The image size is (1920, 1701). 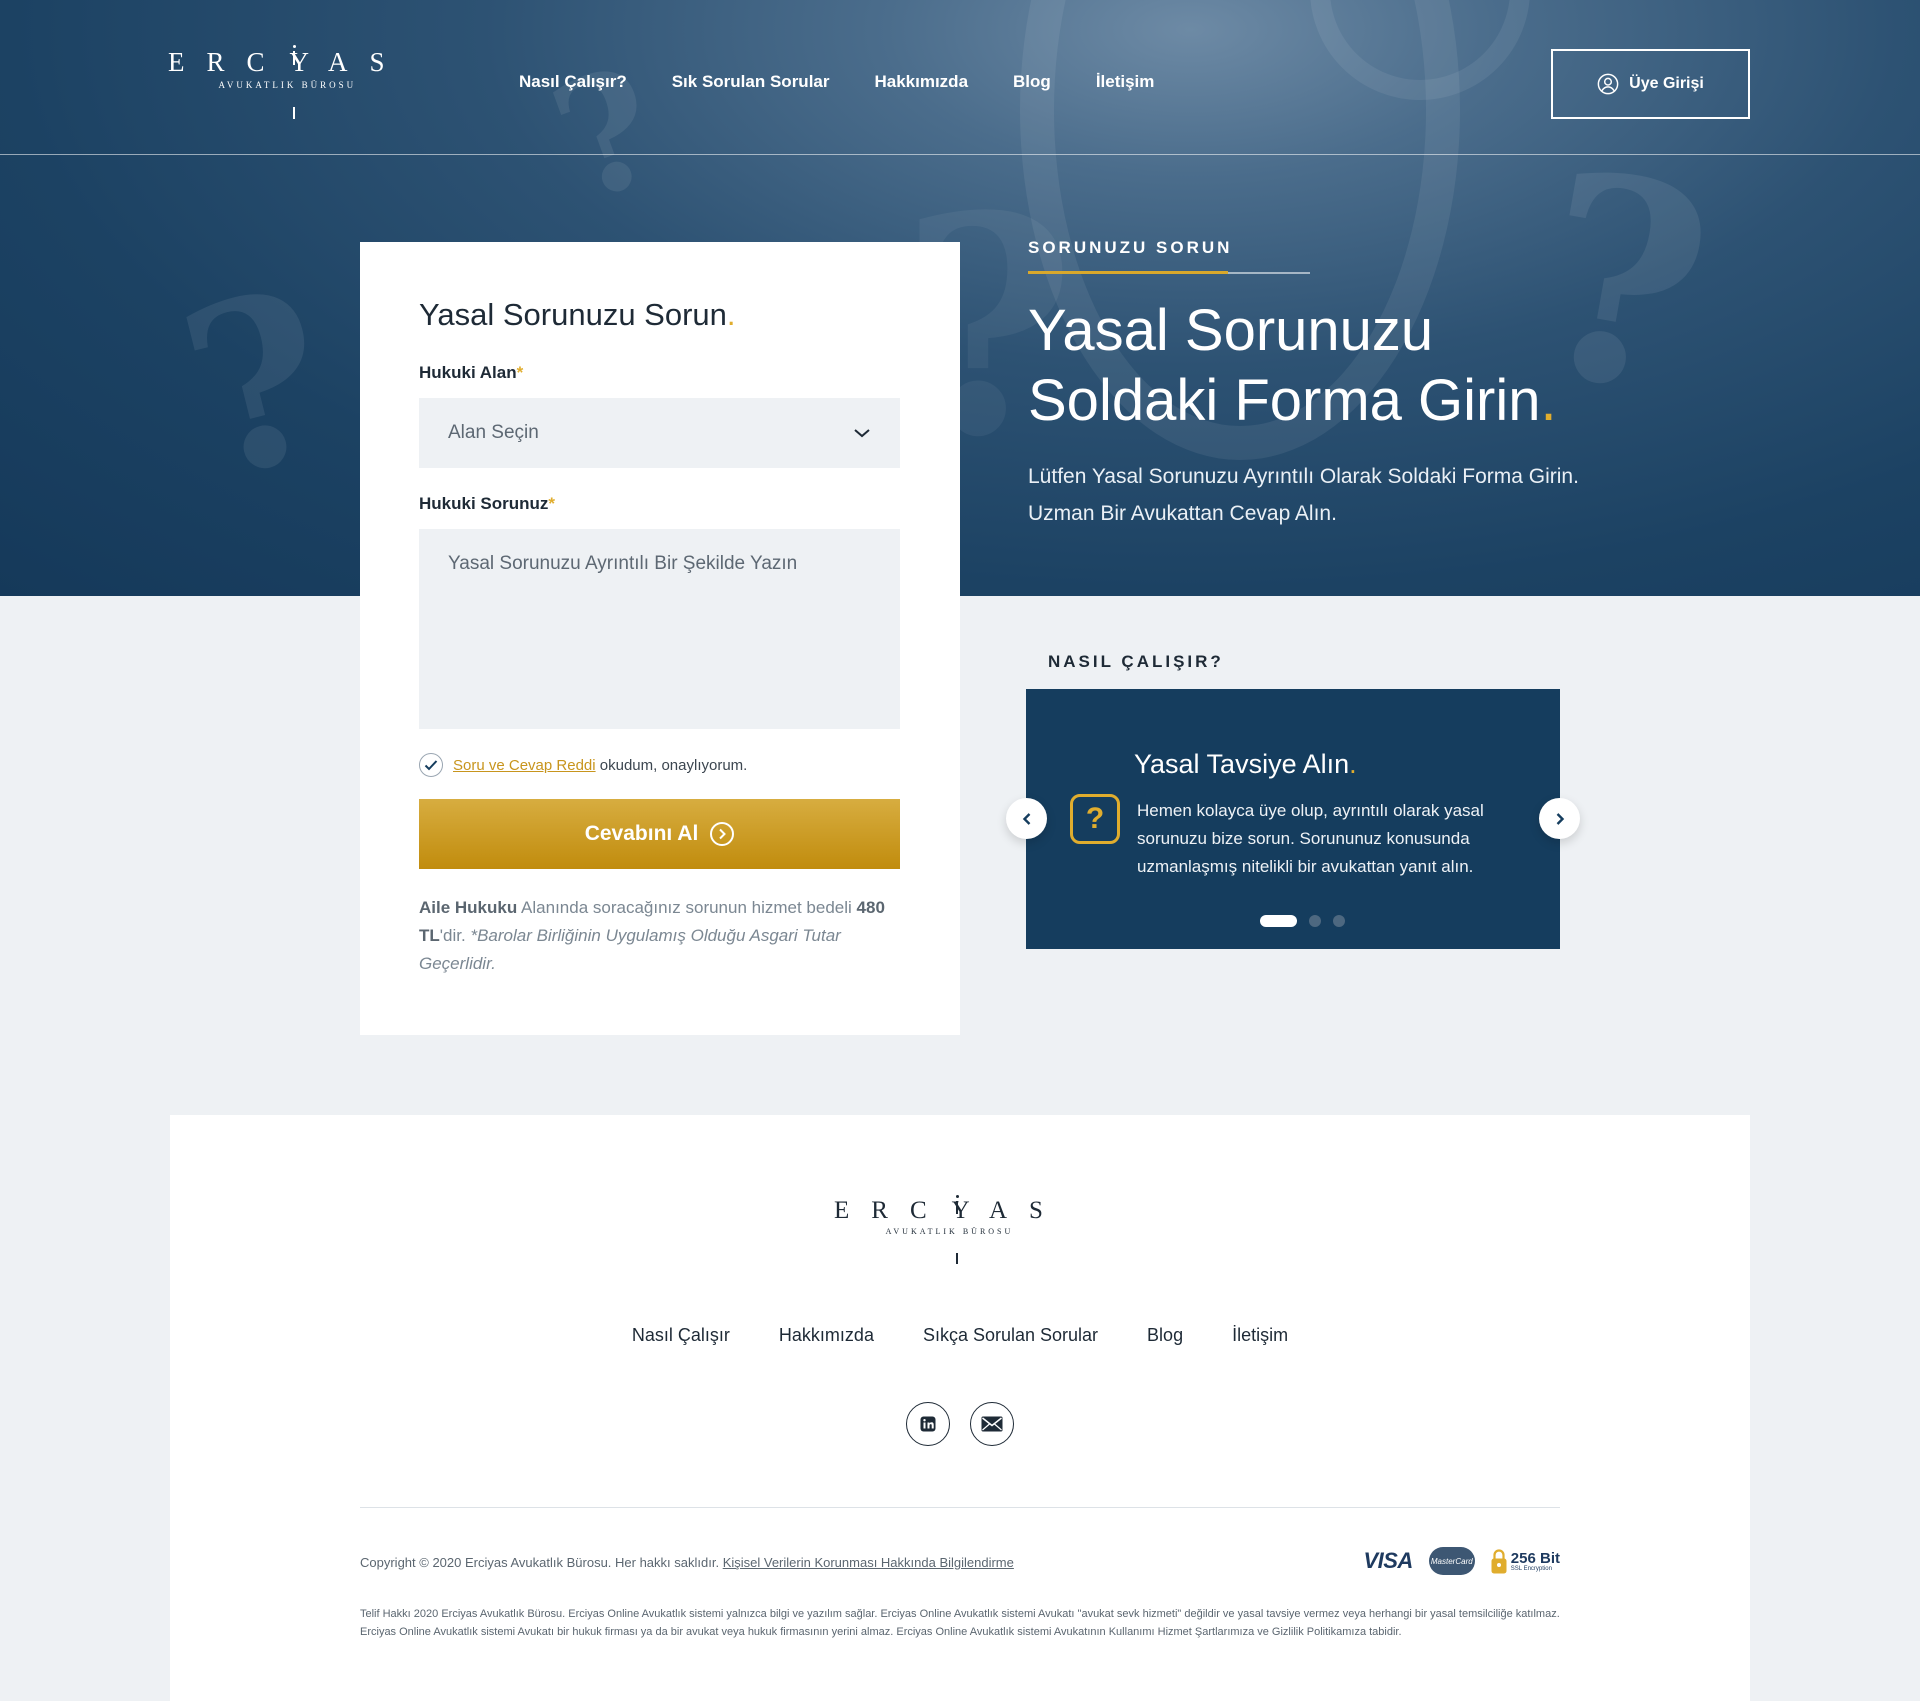 What do you see at coordinates (960, 154) in the screenshot?
I see `header-divider` at bounding box center [960, 154].